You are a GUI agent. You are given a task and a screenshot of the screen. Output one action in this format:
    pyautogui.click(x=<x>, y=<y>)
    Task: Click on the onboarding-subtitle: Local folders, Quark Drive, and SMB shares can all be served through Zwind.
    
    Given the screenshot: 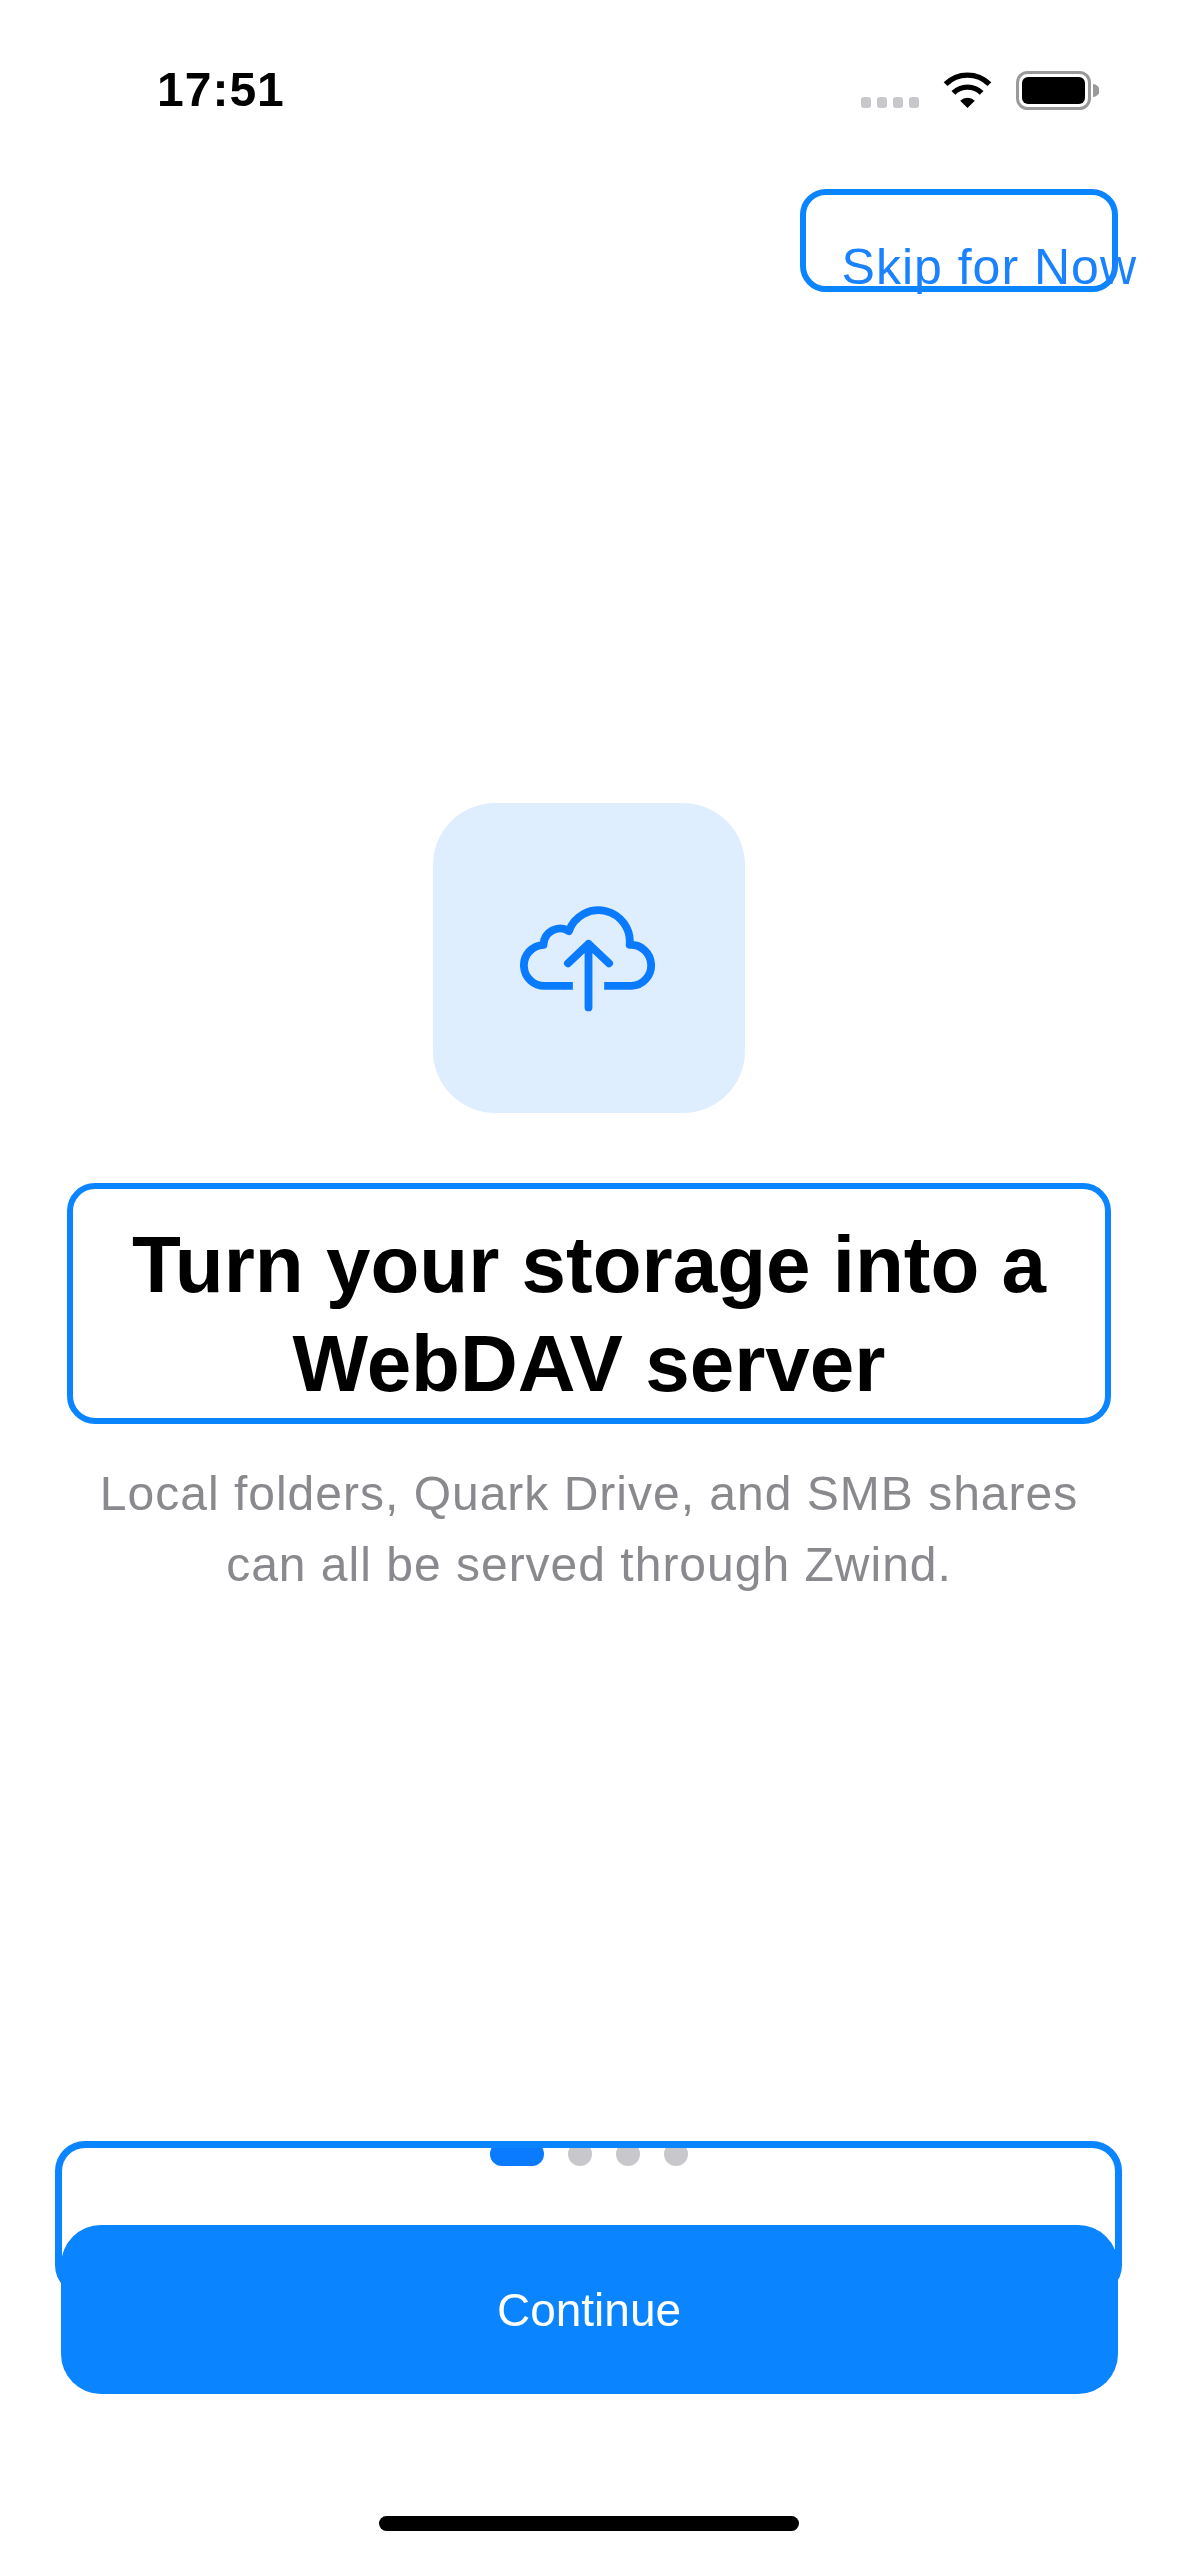 What is the action you would take?
    pyautogui.click(x=589, y=1529)
    